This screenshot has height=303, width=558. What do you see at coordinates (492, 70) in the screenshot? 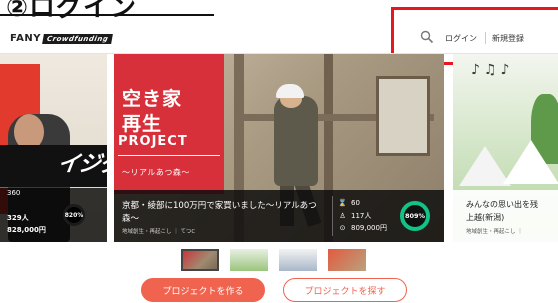
I see `music-notes-icon: ♪♫♪` at bounding box center [492, 70].